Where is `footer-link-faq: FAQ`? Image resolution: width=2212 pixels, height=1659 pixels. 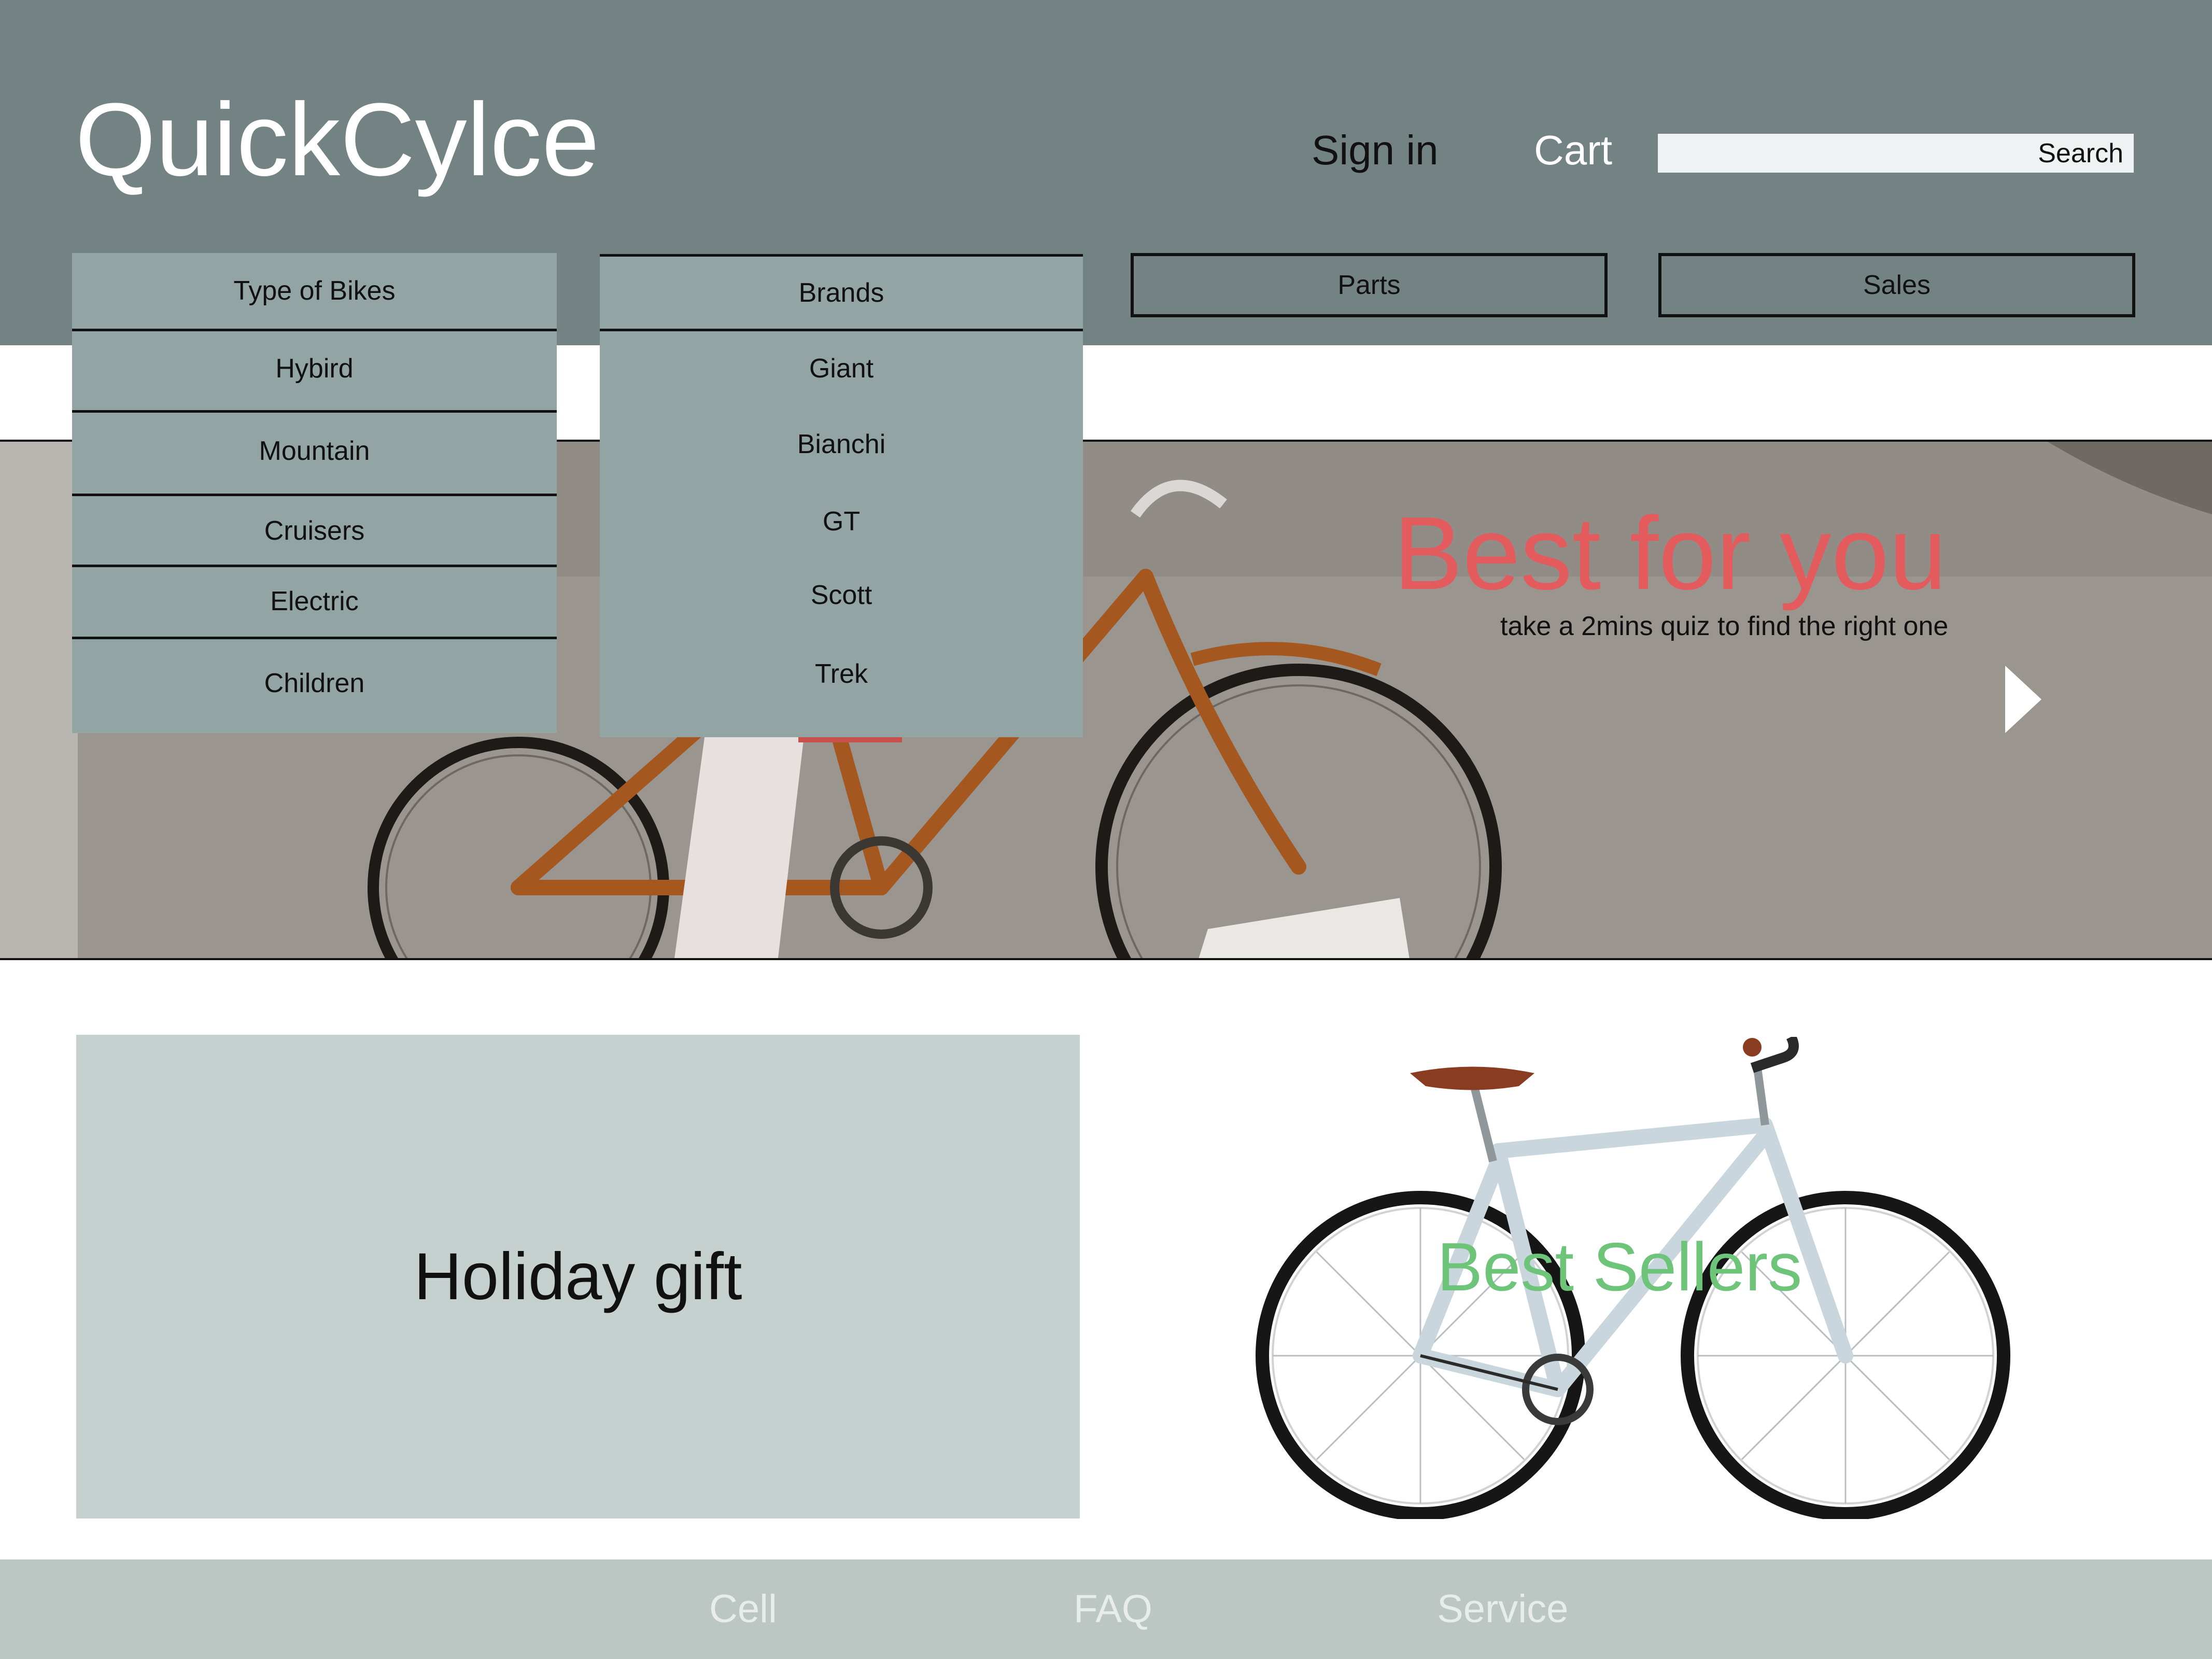
footer-link-faq: FAQ is located at coordinates (1113, 1609).